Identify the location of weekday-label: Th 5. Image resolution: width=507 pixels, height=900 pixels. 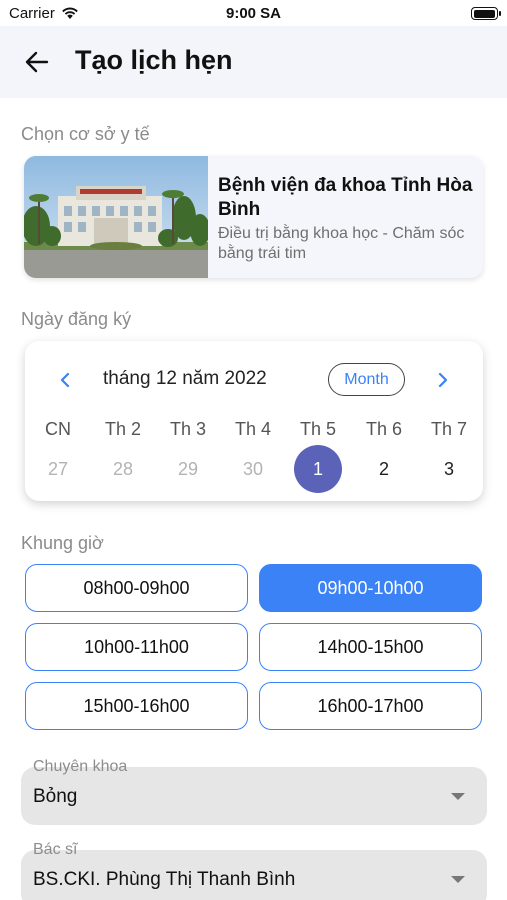
(318, 429).